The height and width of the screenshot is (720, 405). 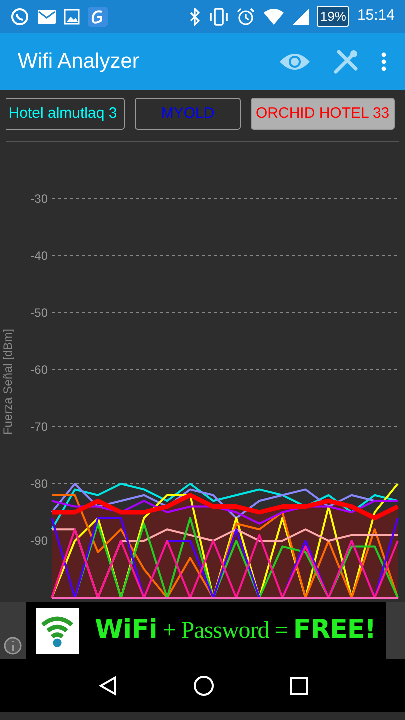 I want to click on axis-label: Fuerza Señal [dBm], so click(x=8, y=382).